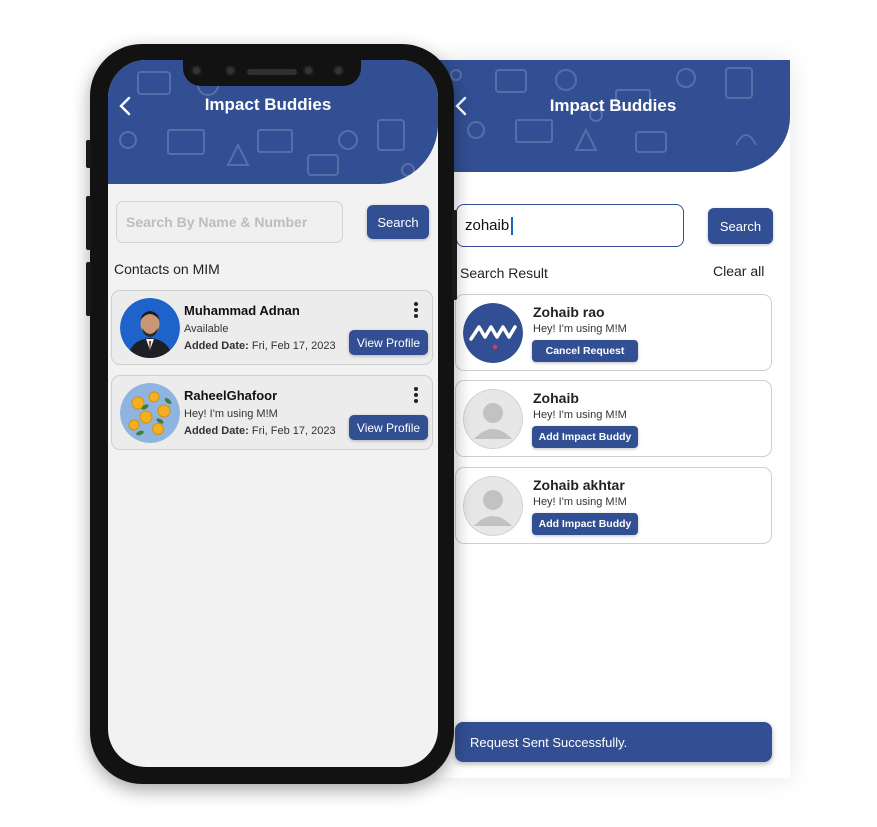 This screenshot has height=827, width=877. I want to click on phone-notch, so click(272, 72).